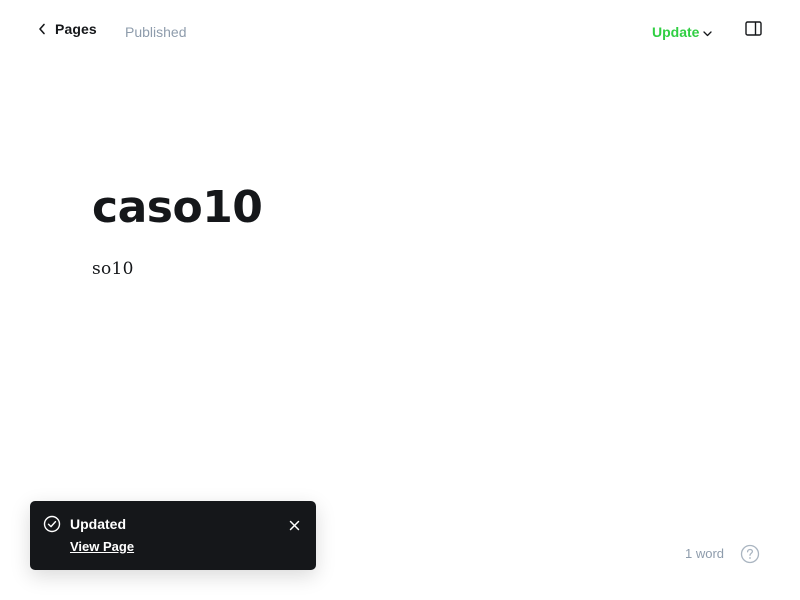  What do you see at coordinates (102, 546) in the screenshot?
I see `view-page-link: View Page` at bounding box center [102, 546].